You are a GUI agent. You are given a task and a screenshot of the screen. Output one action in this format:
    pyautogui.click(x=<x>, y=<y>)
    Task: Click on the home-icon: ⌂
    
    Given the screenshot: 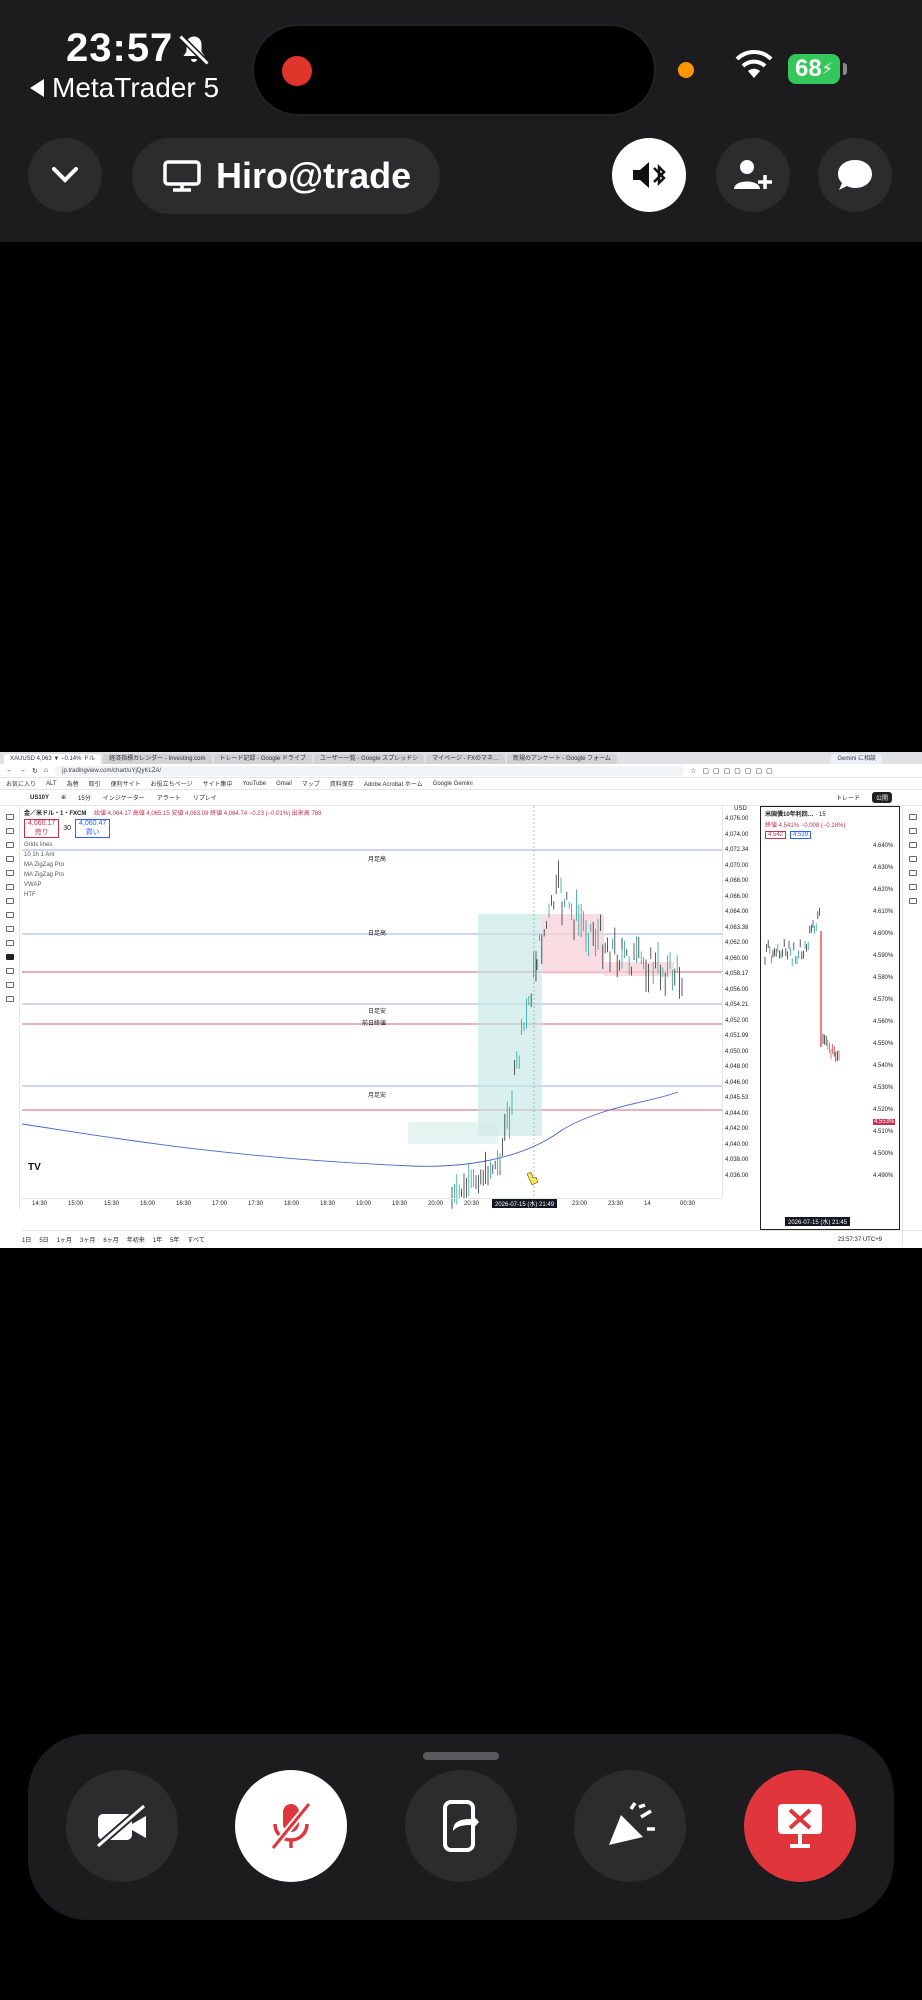 What is the action you would take?
    pyautogui.click(x=46, y=770)
    